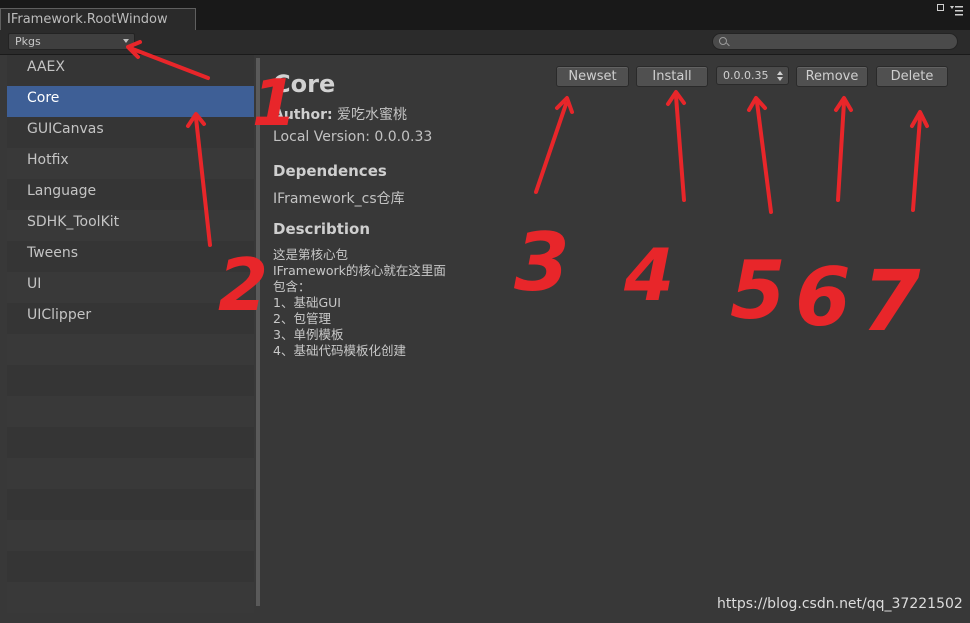 This screenshot has width=970, height=623. I want to click on author-line: Author: 爱吃水蜜桃, so click(340, 114).